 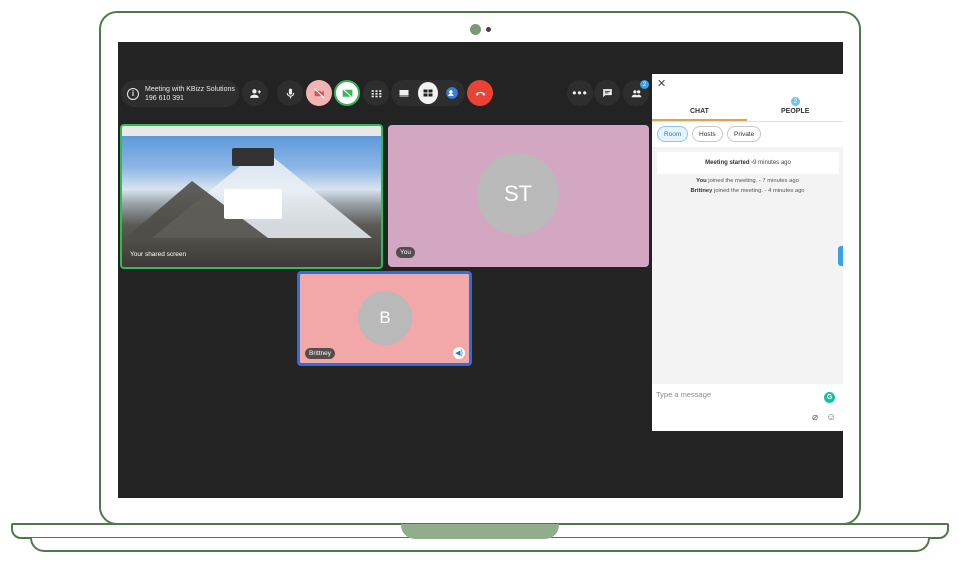 I want to click on end-call-button, so click(x=480, y=93).